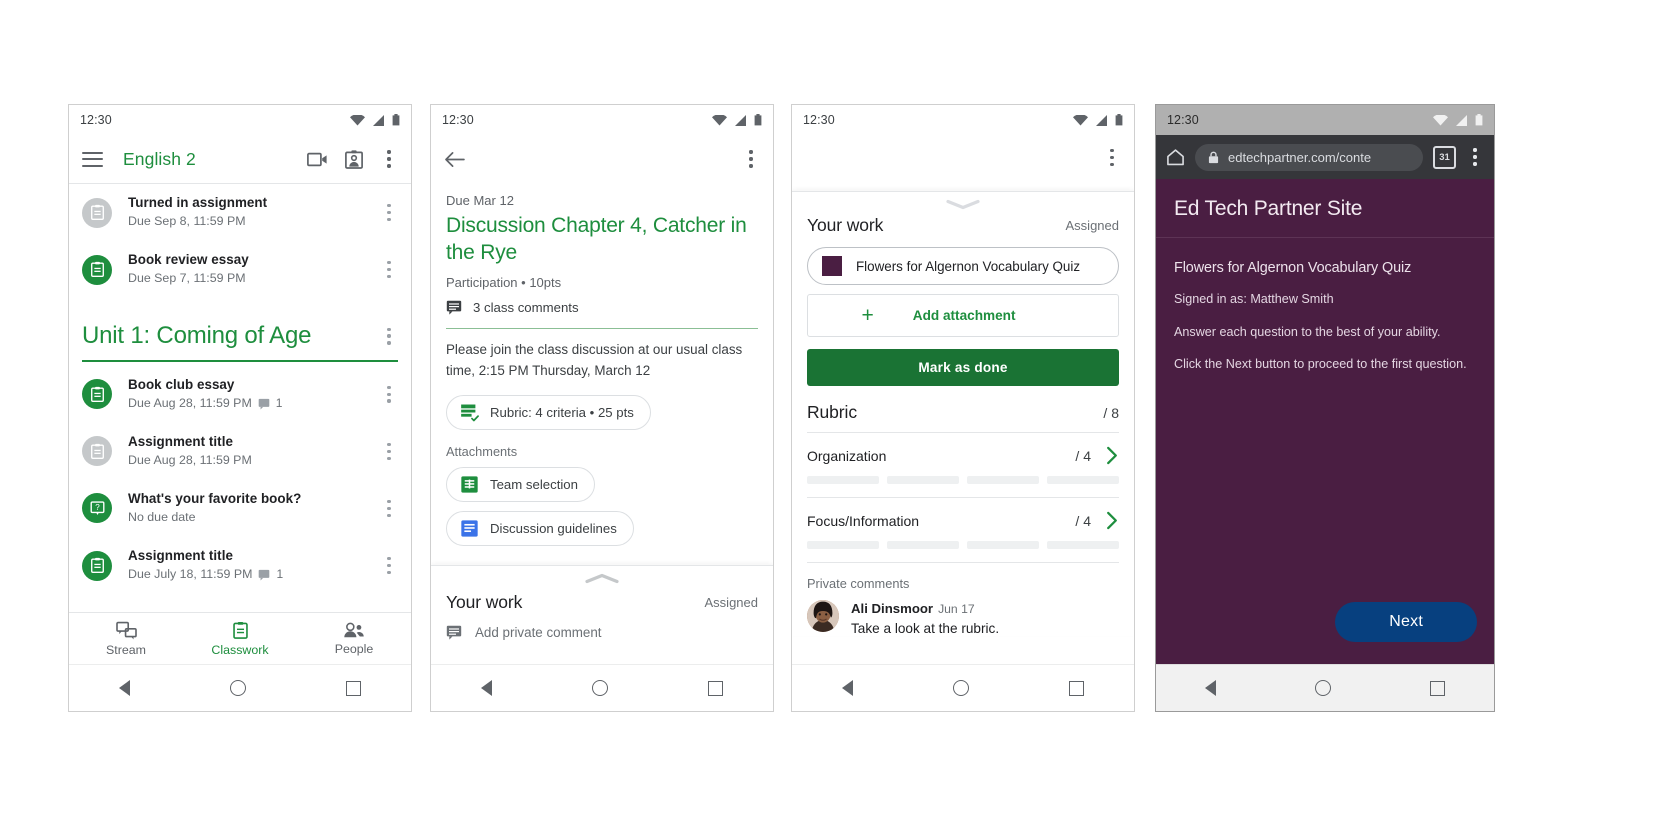  I want to click on list-item: Assignment title Due Aug 28, 11:59 PM, so click(240, 451).